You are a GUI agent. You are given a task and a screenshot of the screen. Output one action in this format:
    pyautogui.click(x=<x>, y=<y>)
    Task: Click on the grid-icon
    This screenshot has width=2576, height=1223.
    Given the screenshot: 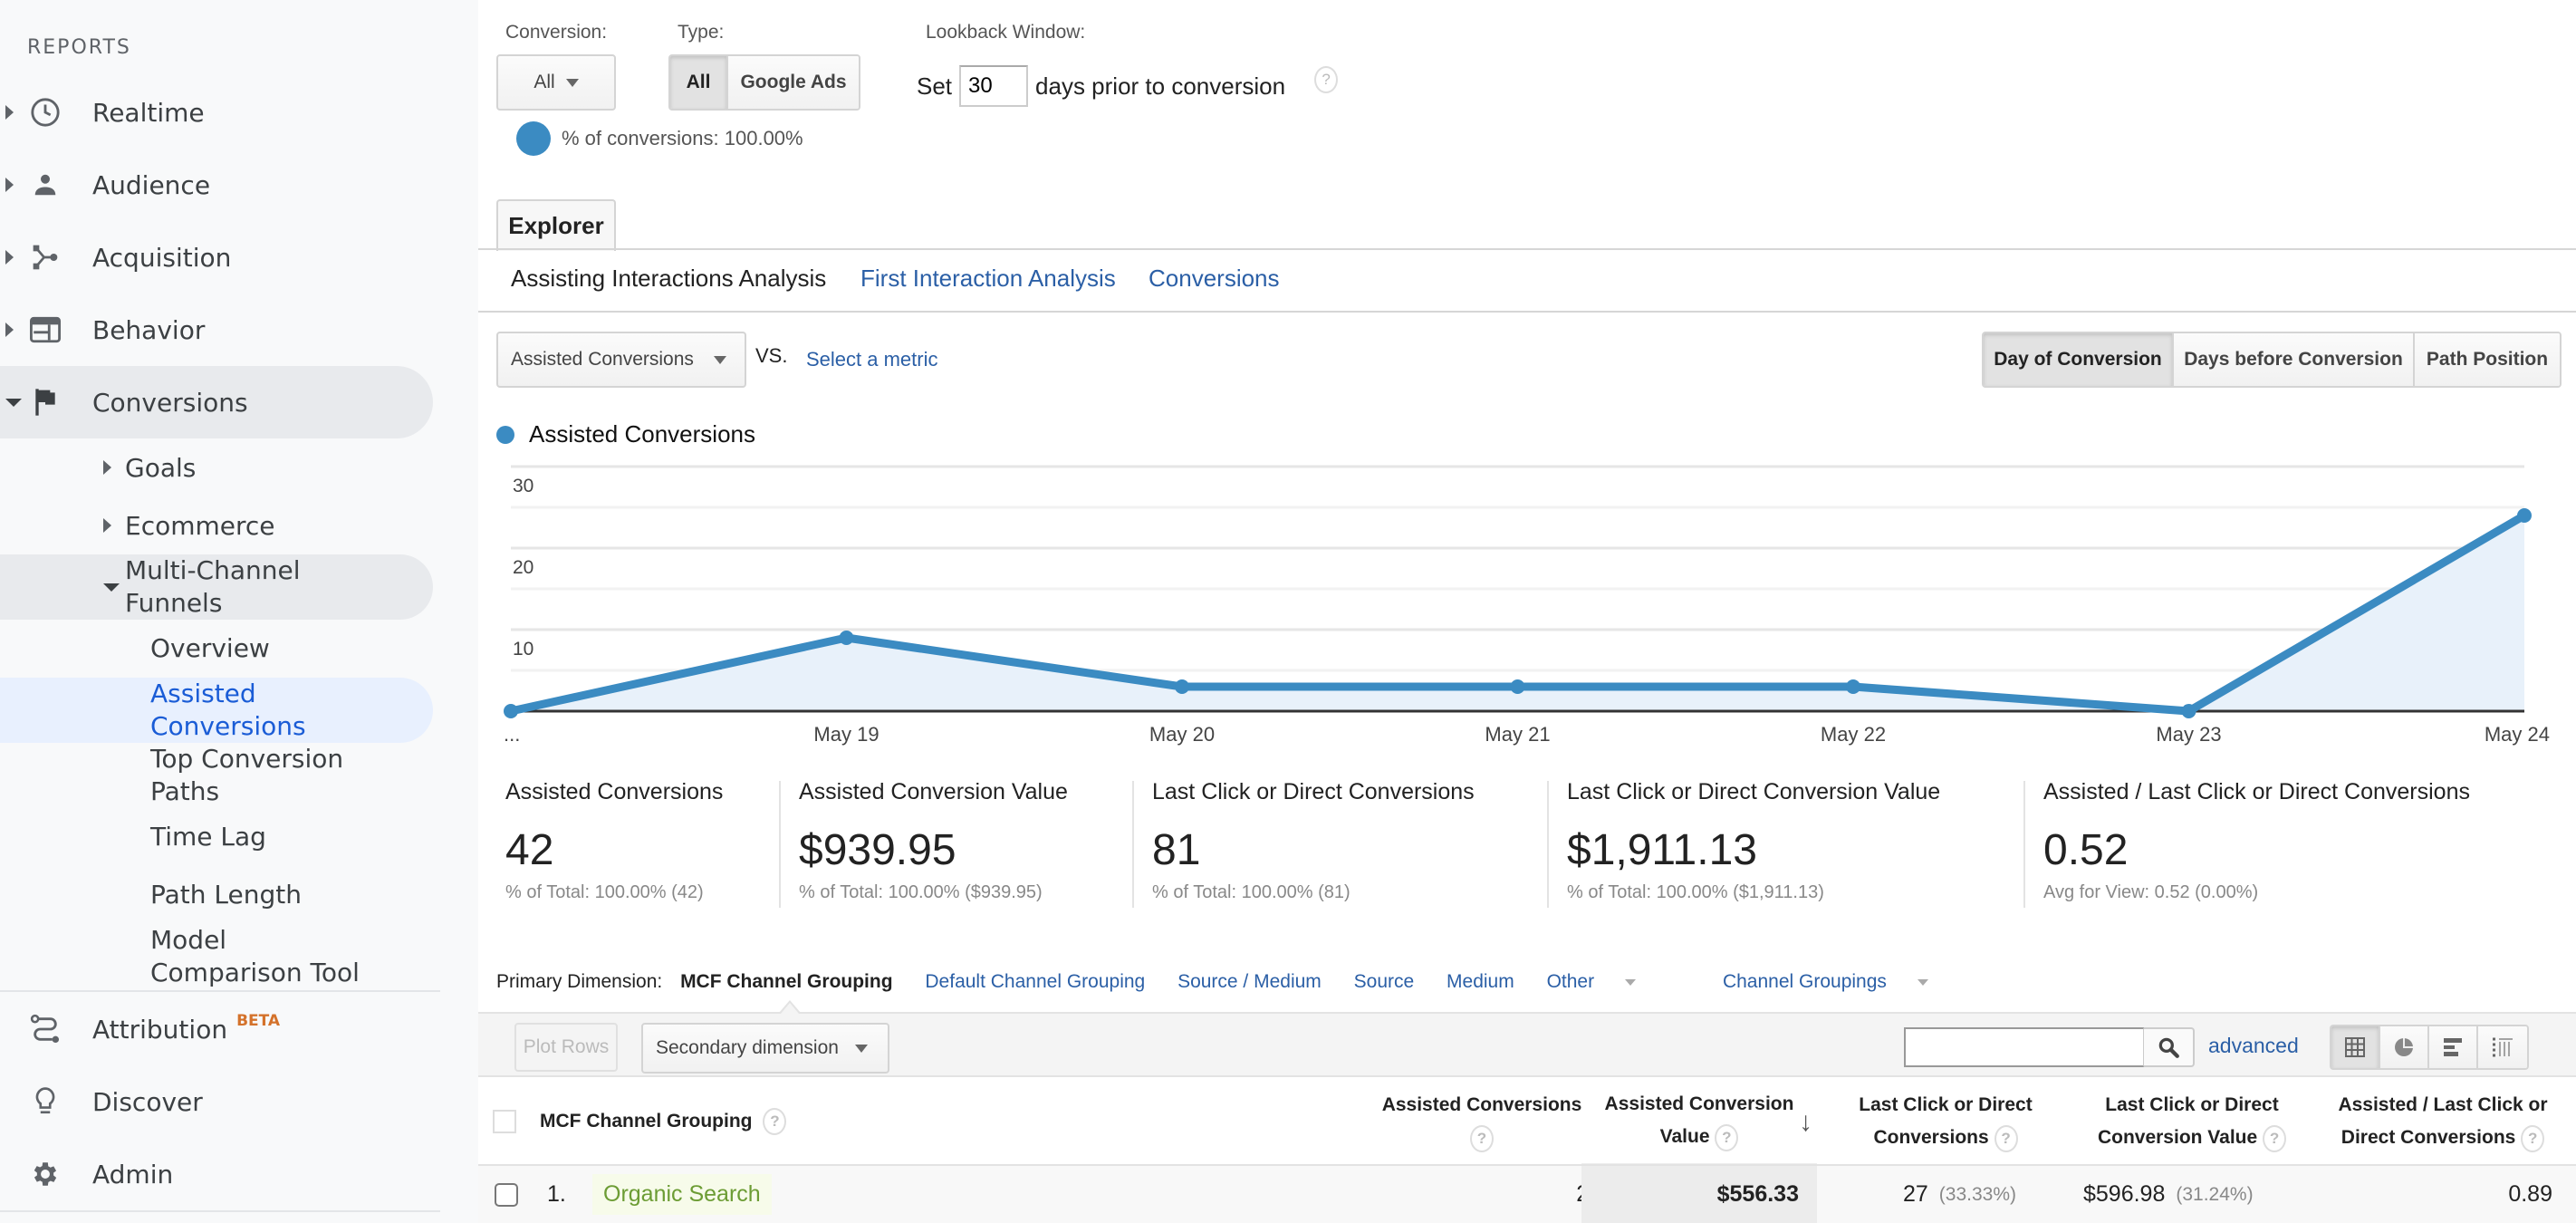 What is the action you would take?
    pyautogui.click(x=2355, y=1047)
    